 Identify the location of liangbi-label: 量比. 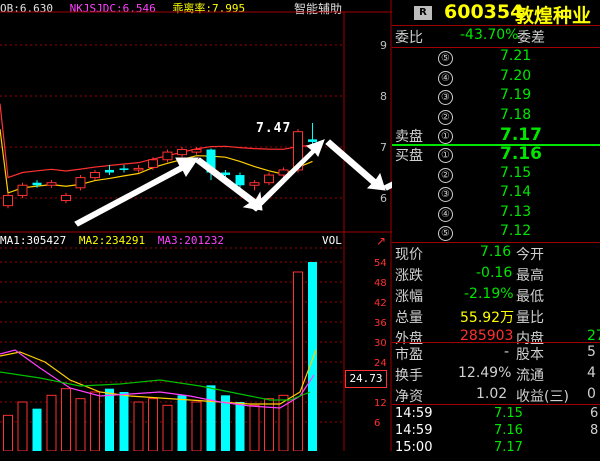
(530, 318).